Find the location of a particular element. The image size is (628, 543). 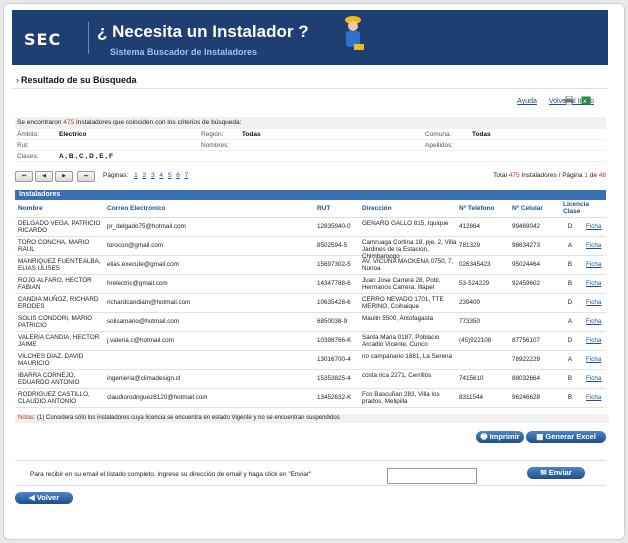

page-link-7: 7 is located at coordinates (187, 175).